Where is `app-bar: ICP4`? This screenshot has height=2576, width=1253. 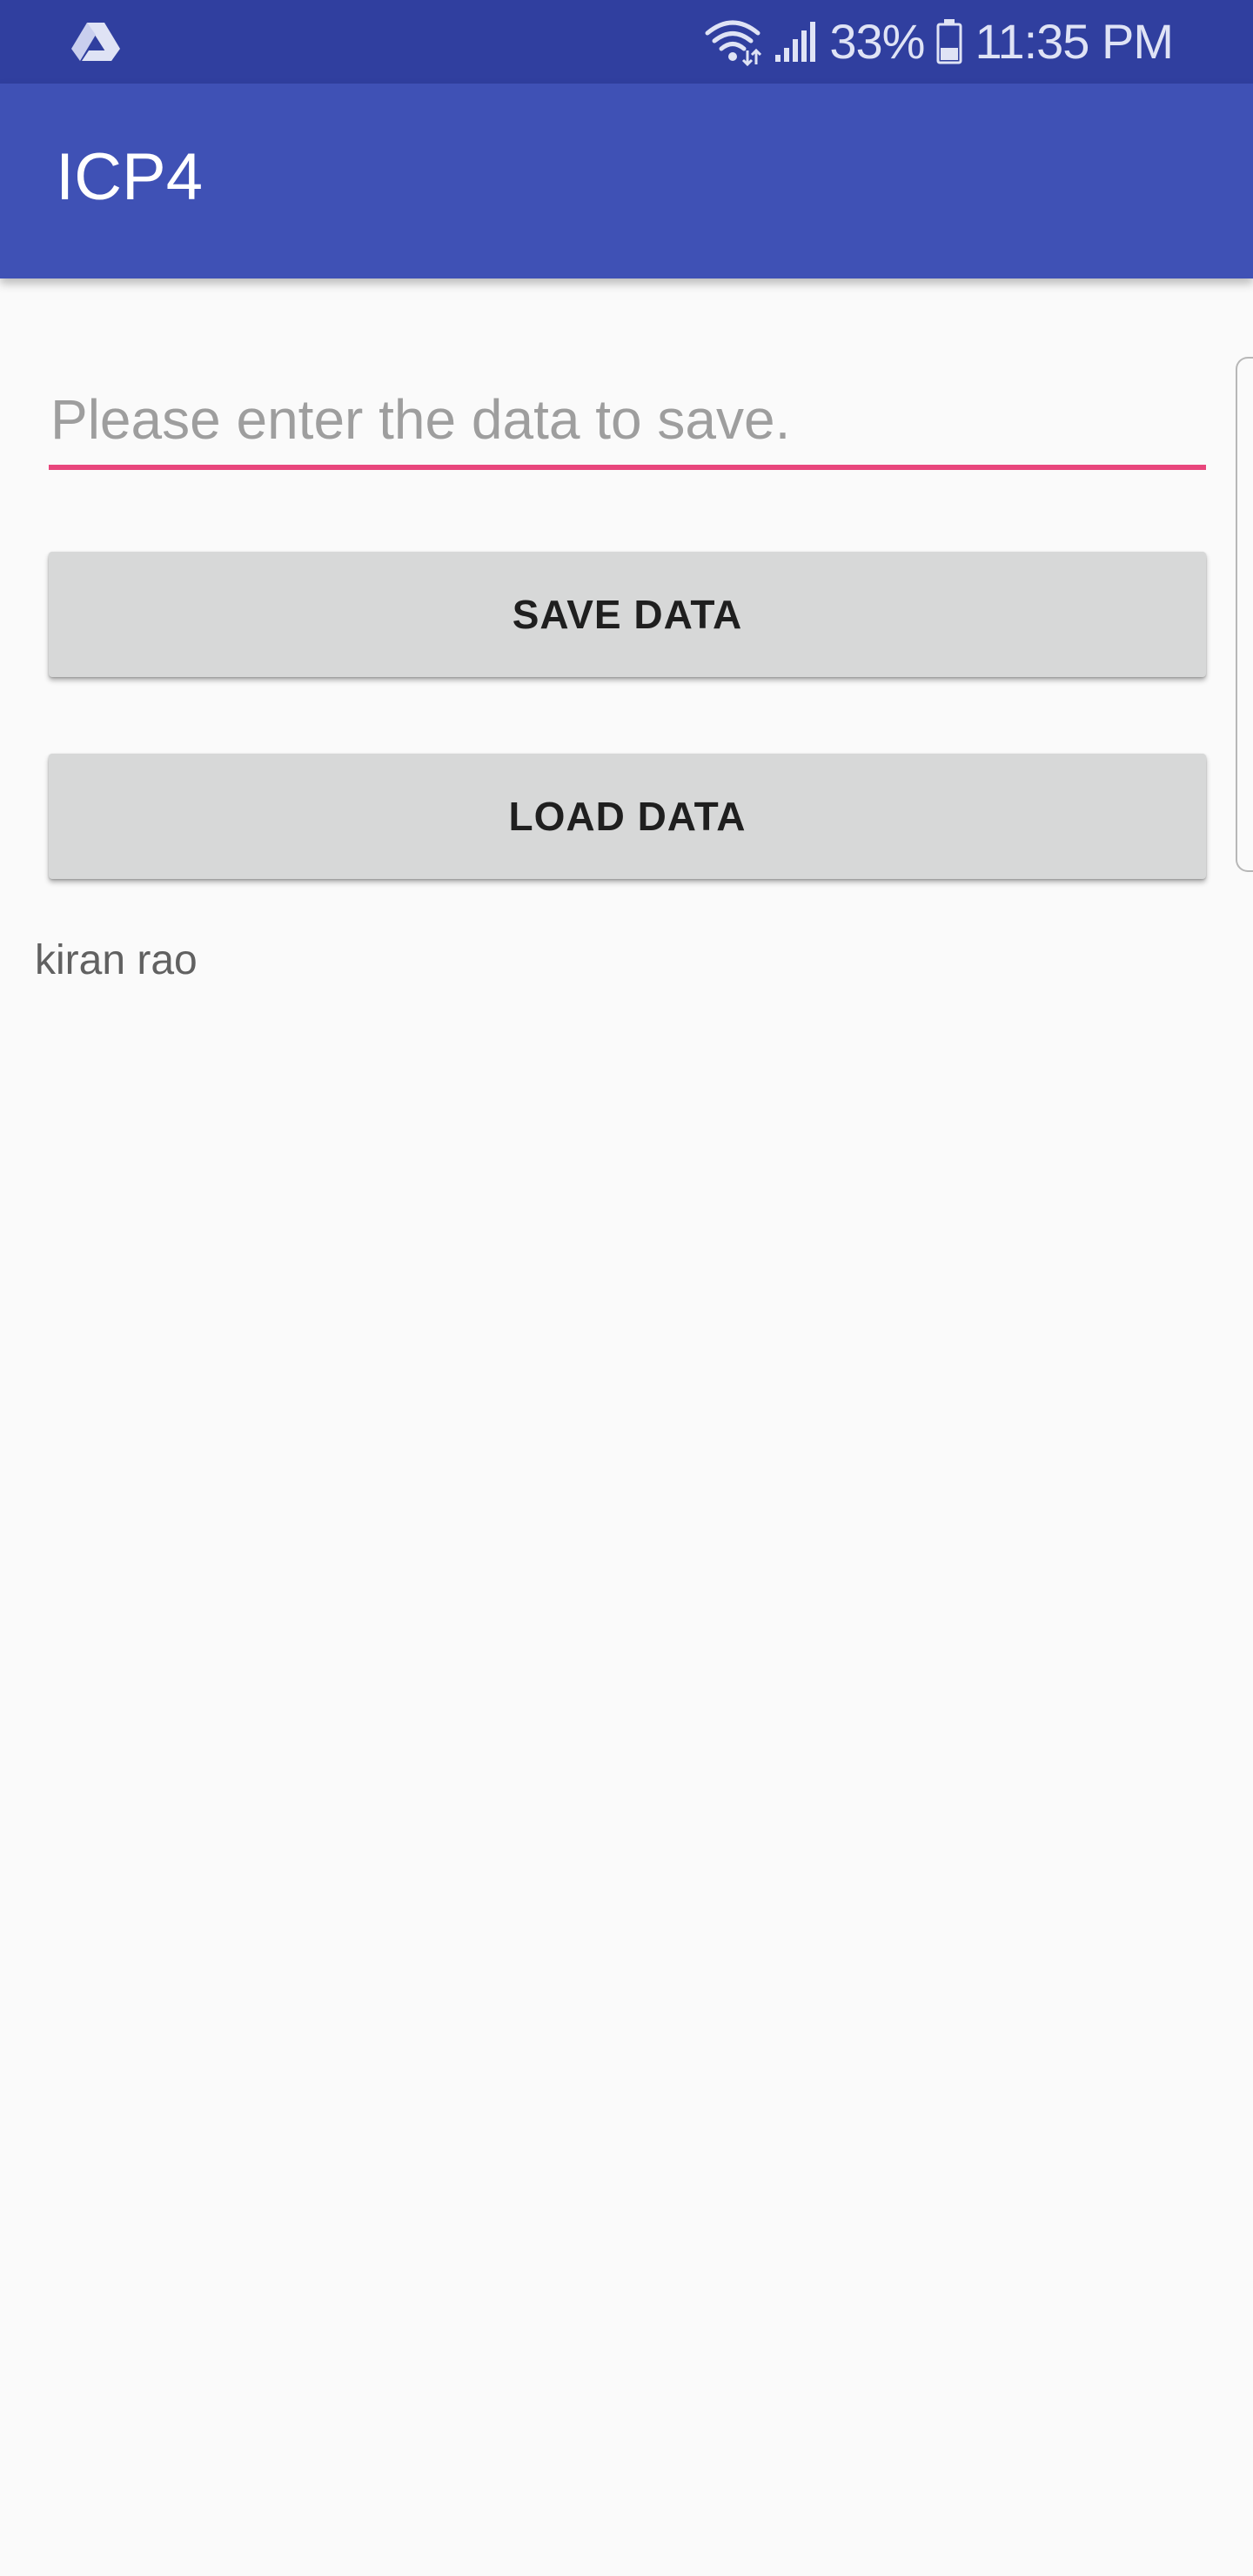
app-bar: ICP4 is located at coordinates (626, 181).